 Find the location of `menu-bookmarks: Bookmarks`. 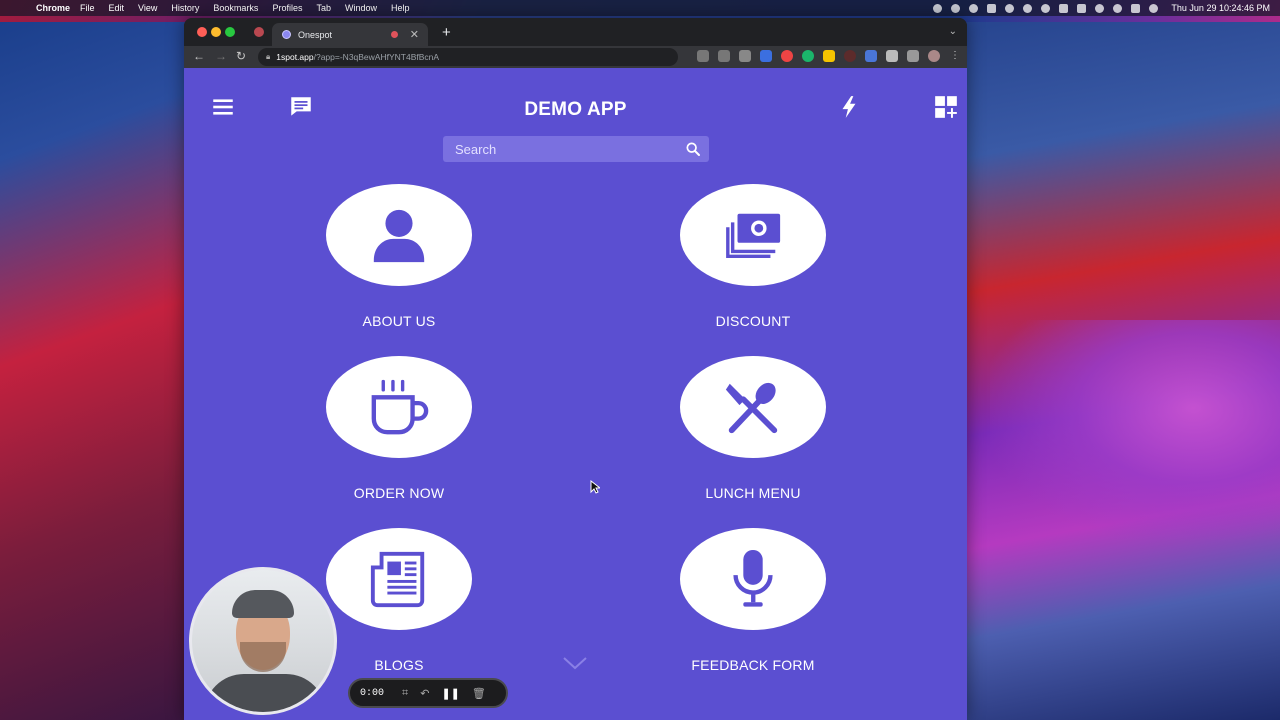

menu-bookmarks: Bookmarks is located at coordinates (235, 8).